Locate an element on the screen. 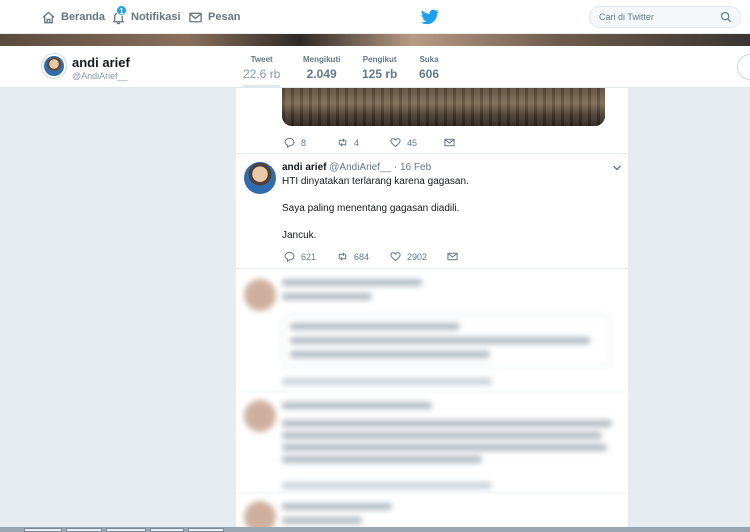 This screenshot has height=532, width=750. tweet-author-handle: @AndiArief__ is located at coordinates (360, 167).